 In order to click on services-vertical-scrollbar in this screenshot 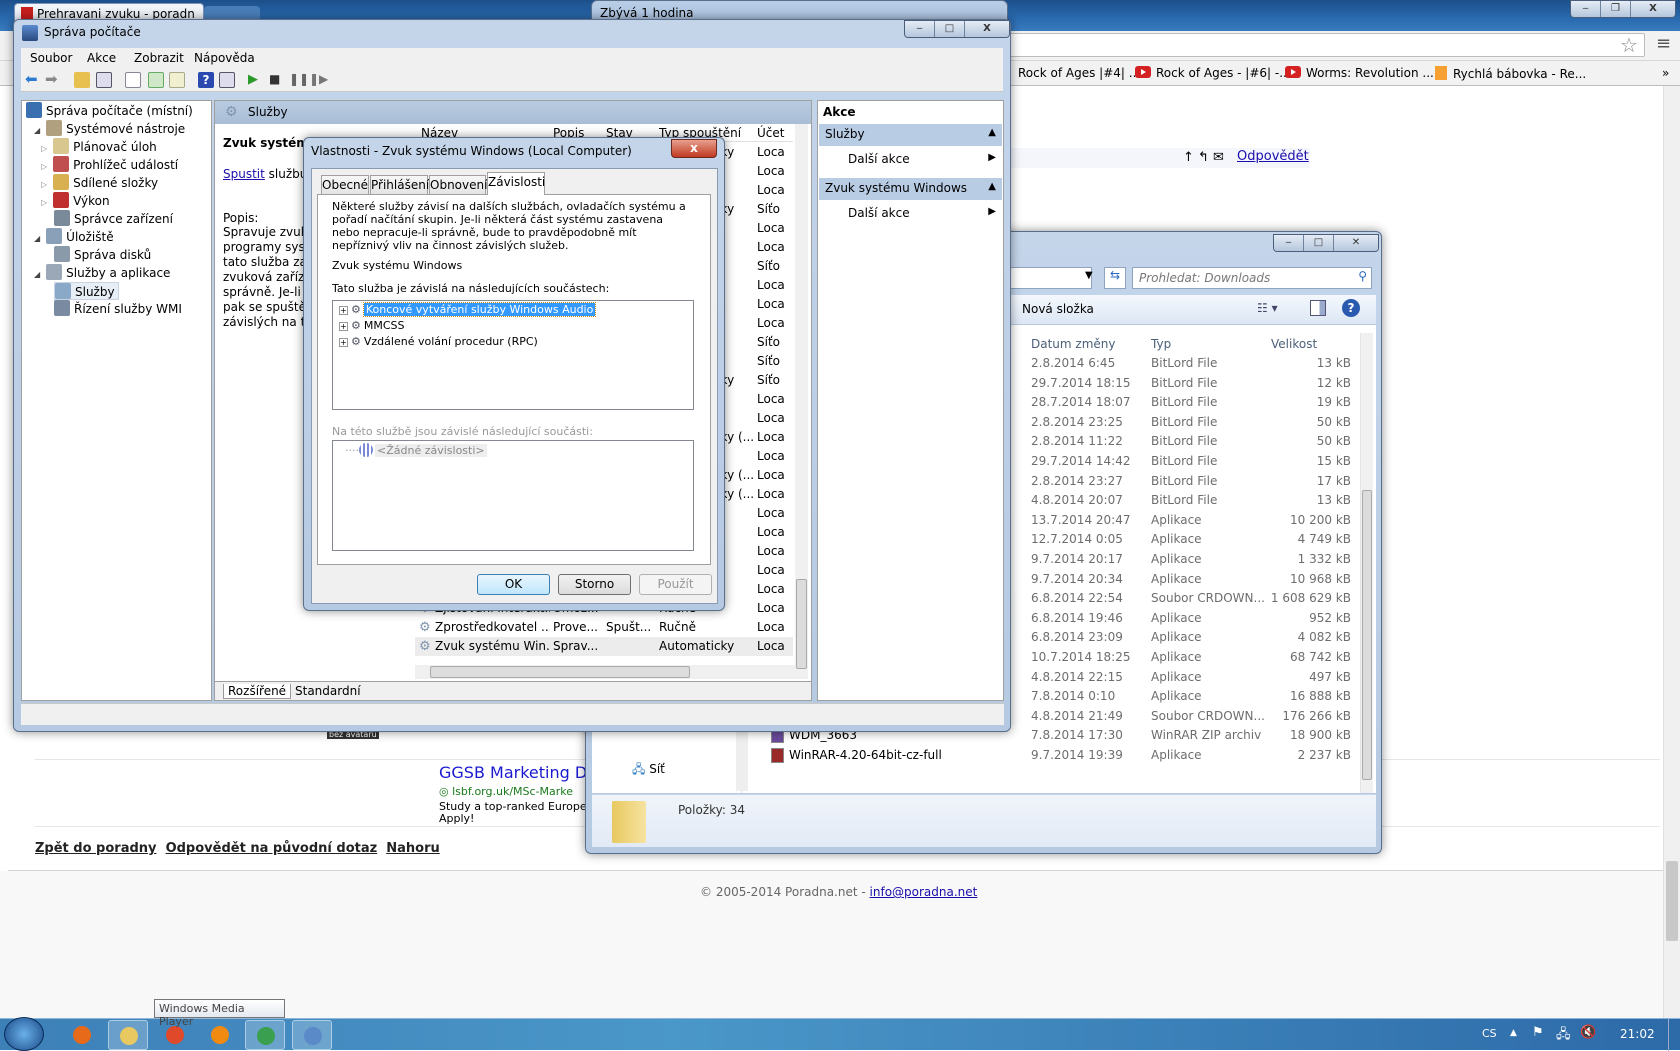, I will do `click(801, 401)`.